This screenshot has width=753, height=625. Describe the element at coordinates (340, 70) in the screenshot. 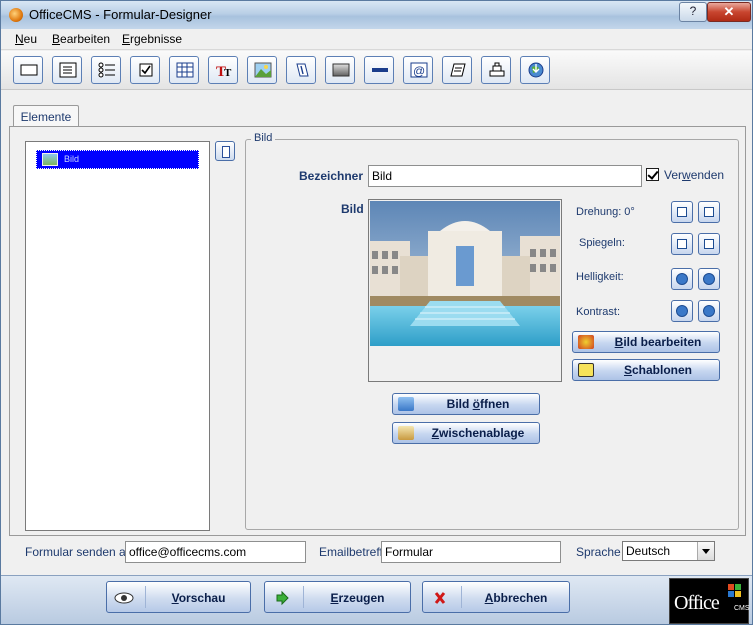

I see `add-box-button` at that location.